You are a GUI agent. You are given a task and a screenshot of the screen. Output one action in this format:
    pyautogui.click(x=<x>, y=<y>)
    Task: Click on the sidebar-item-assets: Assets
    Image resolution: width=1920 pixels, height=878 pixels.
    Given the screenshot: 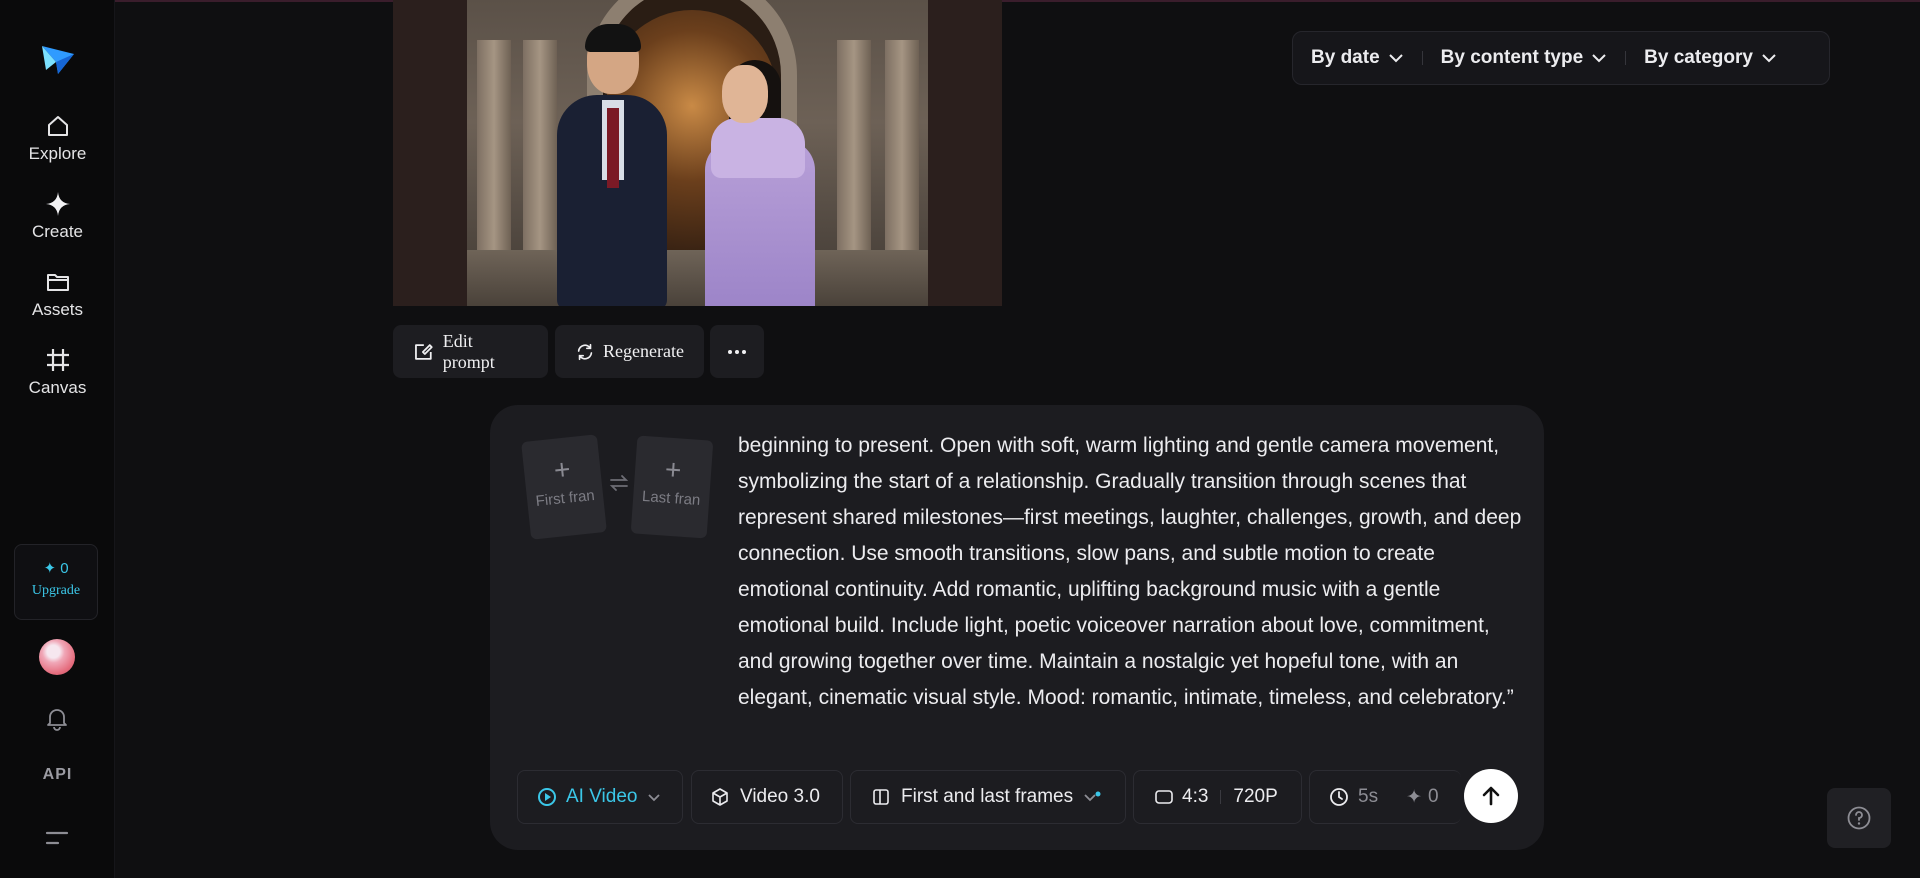 What is the action you would take?
    pyautogui.click(x=57, y=294)
    